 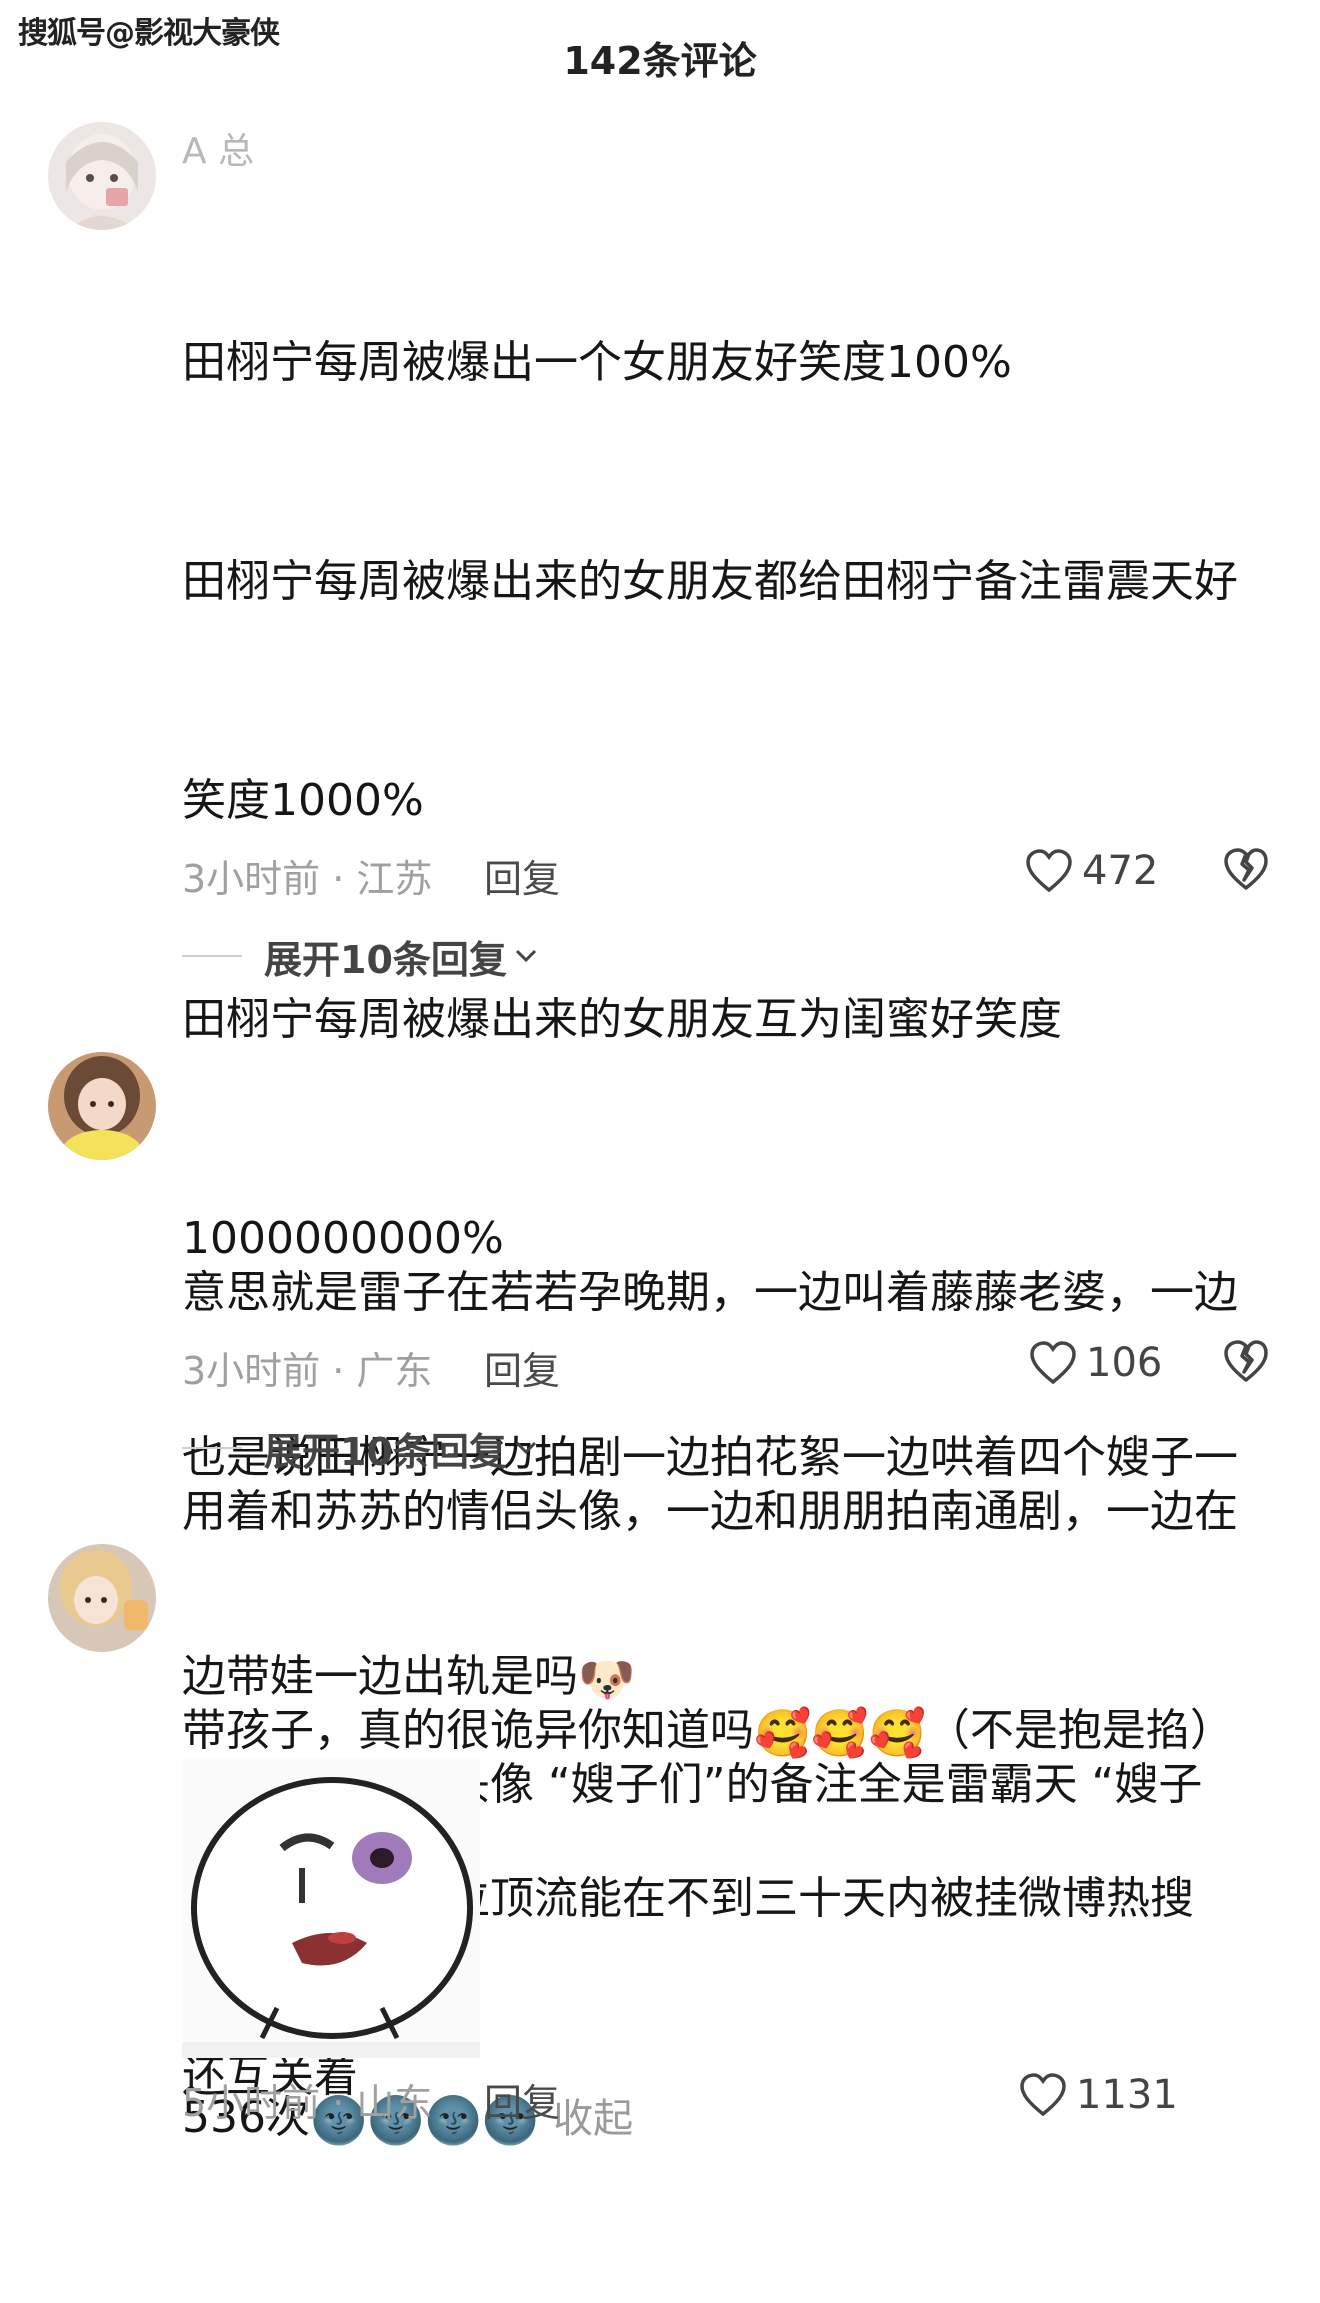 What do you see at coordinates (1124, 1363) in the screenshot?
I see `like-count: 106` at bounding box center [1124, 1363].